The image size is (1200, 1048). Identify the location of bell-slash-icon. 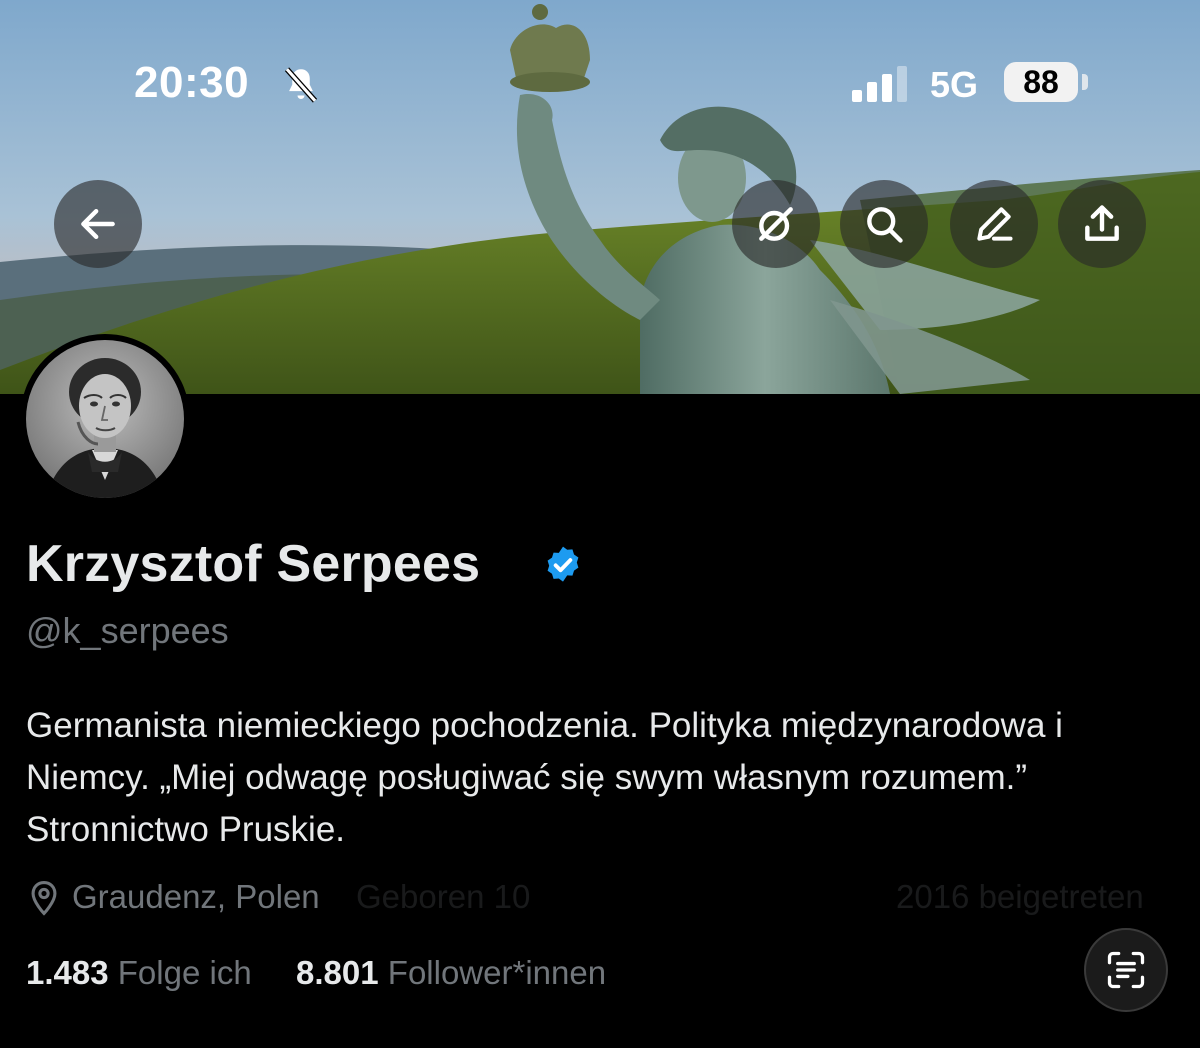
(301, 85).